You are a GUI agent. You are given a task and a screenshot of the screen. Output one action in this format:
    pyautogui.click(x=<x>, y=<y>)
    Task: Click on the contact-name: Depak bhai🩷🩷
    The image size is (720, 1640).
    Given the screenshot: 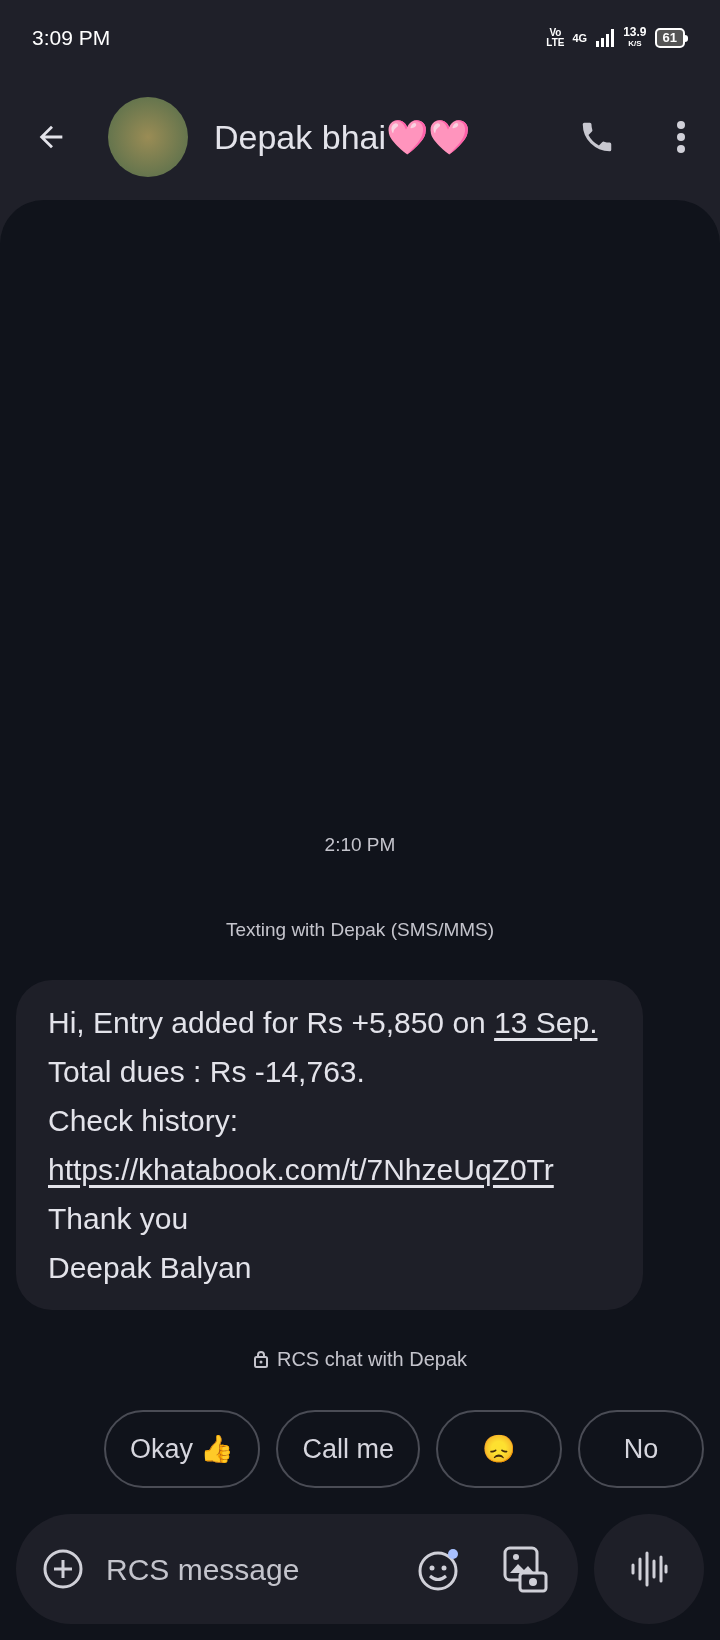 What is the action you would take?
    pyautogui.click(x=342, y=137)
    